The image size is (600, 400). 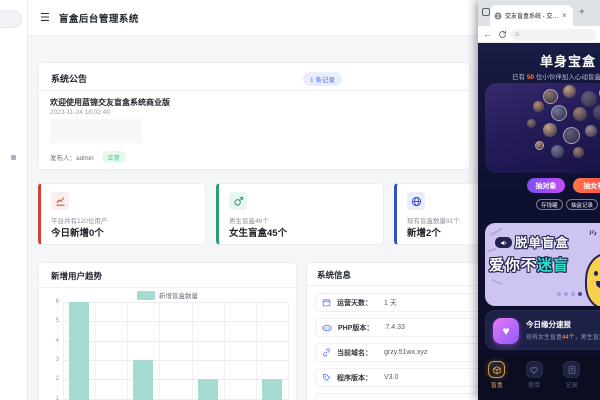 I want to click on system-info-title: 系统信息, so click(x=334, y=275).